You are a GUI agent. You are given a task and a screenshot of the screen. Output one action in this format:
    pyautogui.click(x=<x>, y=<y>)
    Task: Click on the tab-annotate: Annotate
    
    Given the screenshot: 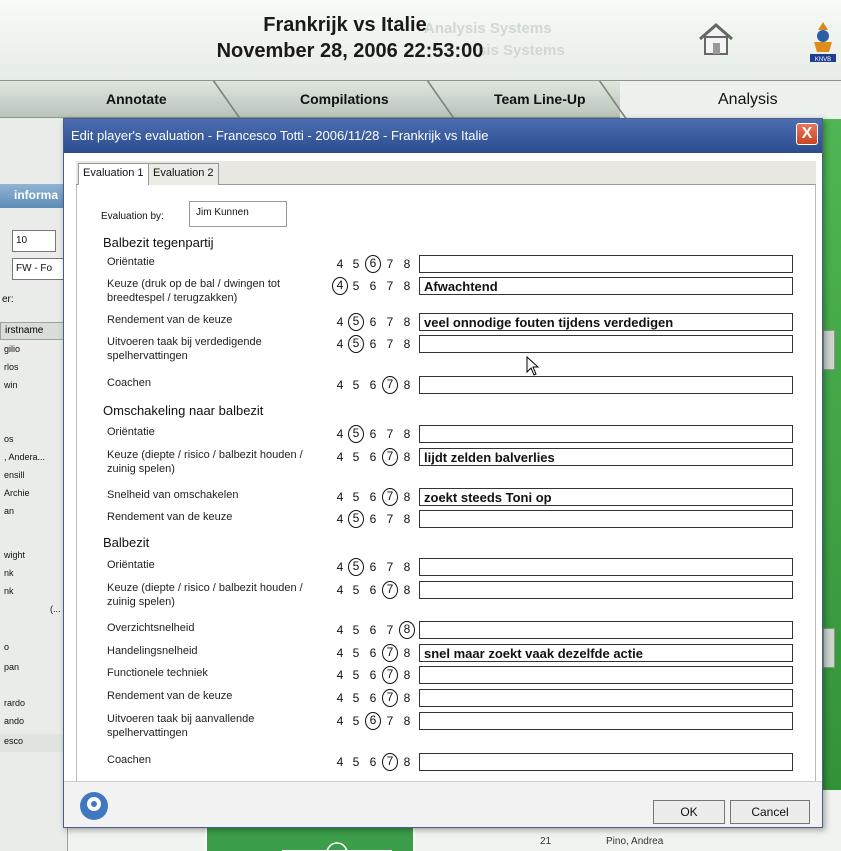 What is the action you would take?
    pyautogui.click(x=136, y=99)
    